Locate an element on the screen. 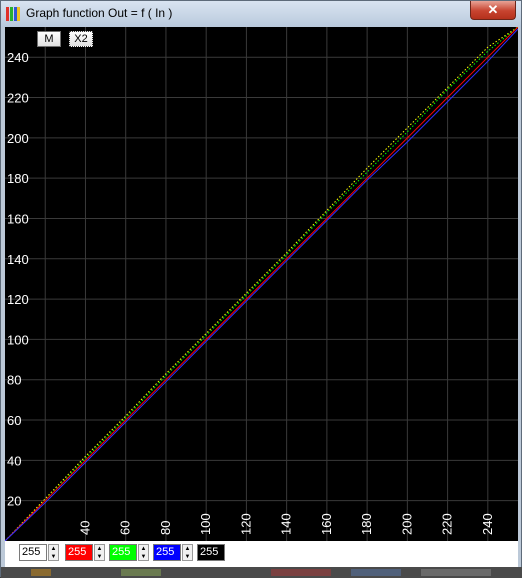 The height and width of the screenshot is (578, 522). m-button: M is located at coordinates (49, 39).